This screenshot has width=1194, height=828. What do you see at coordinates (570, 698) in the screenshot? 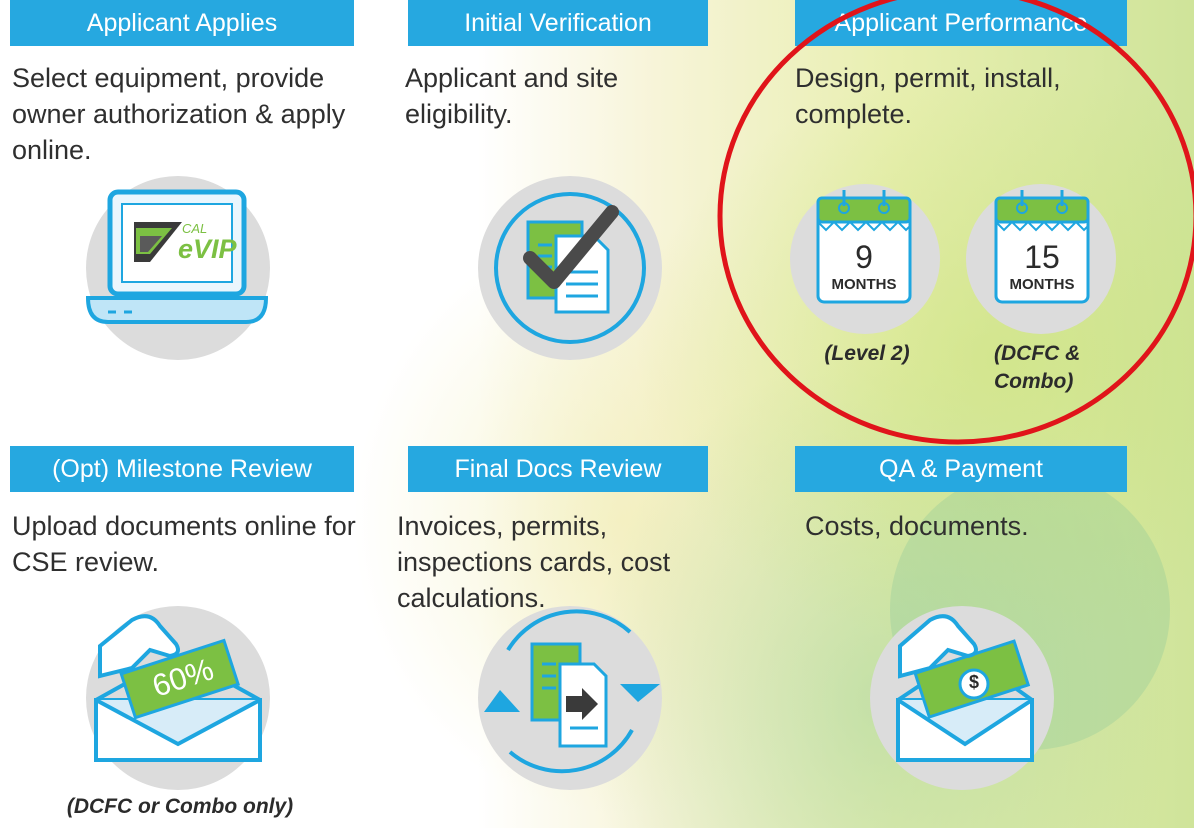
I see `document-cycle-icon-circle` at bounding box center [570, 698].